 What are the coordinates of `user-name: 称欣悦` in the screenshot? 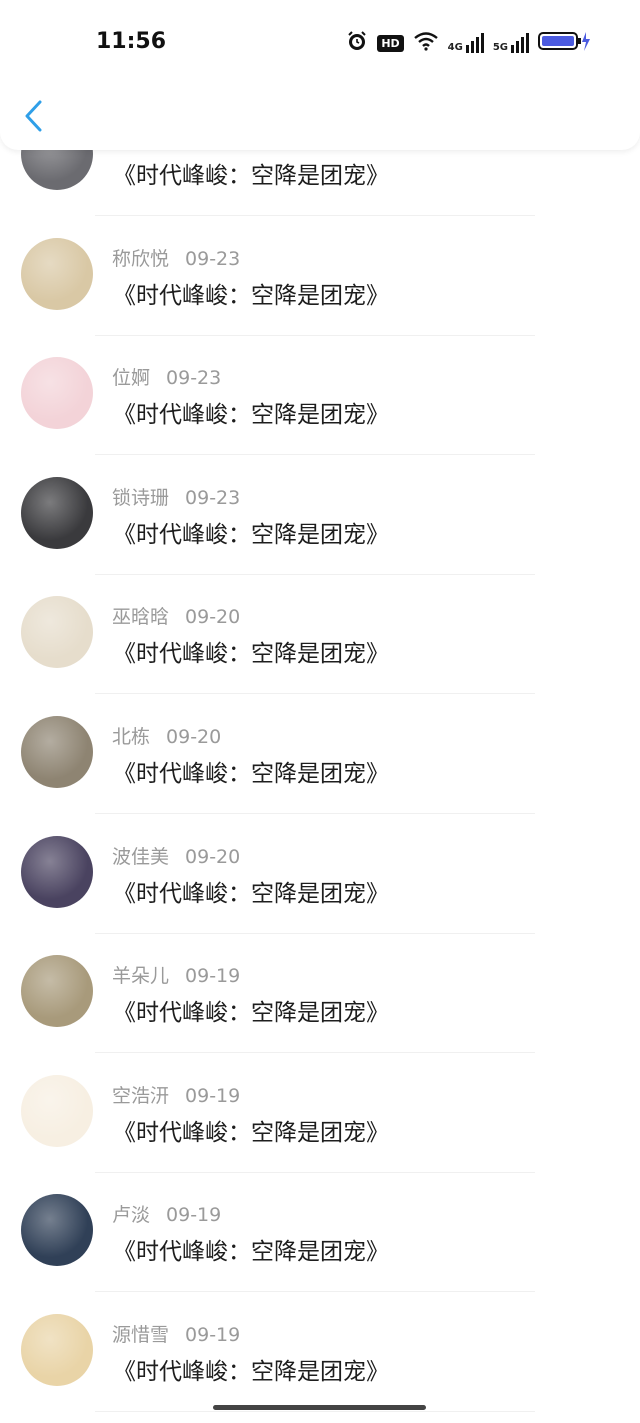 It's located at (140, 259).